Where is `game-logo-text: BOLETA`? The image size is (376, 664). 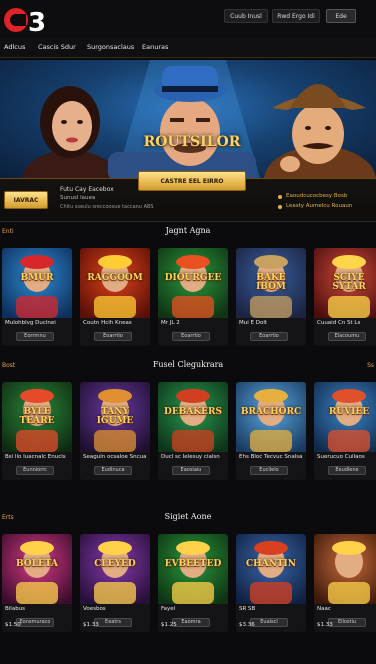
game-logo-text: BOLETA is located at coordinates (37, 564).